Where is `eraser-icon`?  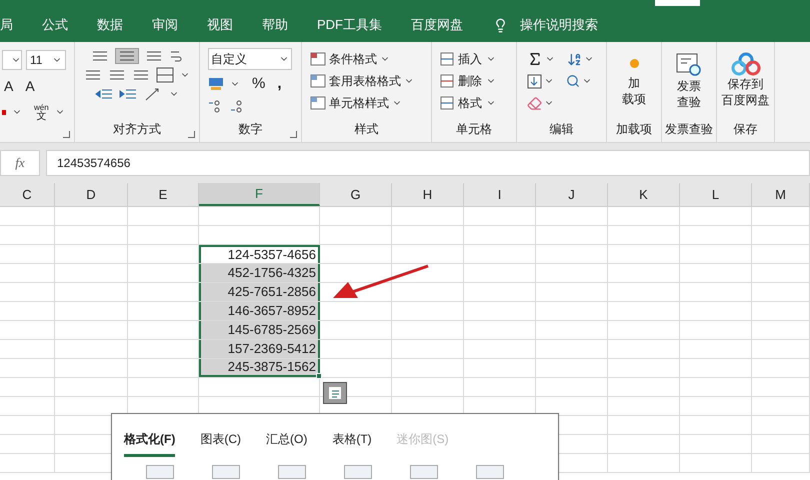
eraser-icon is located at coordinates (534, 103).